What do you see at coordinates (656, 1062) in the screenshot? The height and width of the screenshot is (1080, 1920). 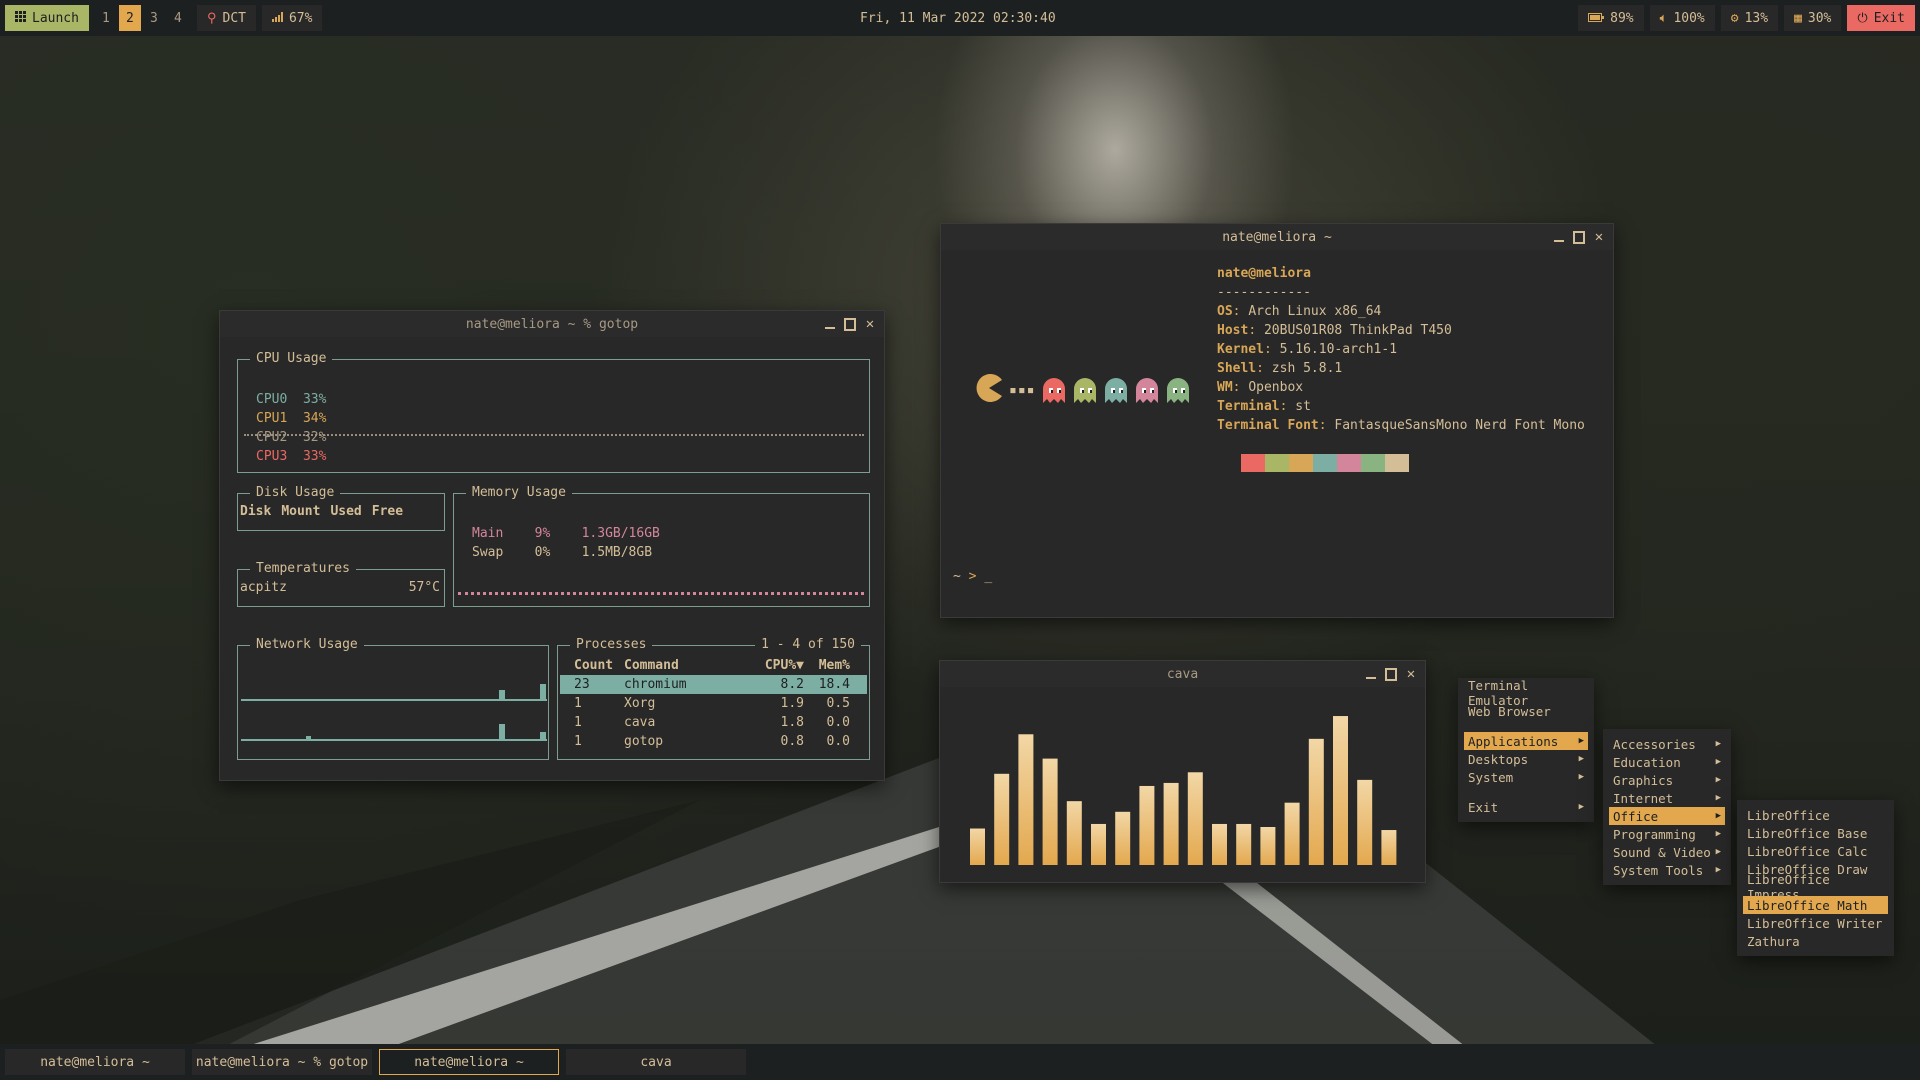 I see `task-cava: cava` at bounding box center [656, 1062].